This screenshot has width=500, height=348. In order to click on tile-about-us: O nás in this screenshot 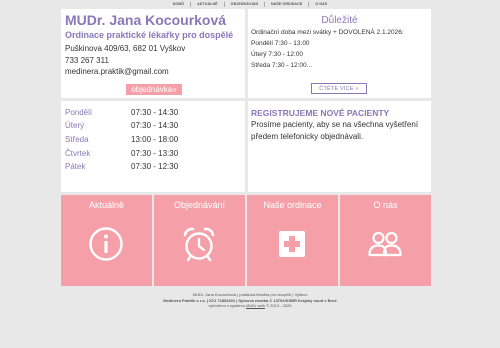, I will do `click(385, 240)`.